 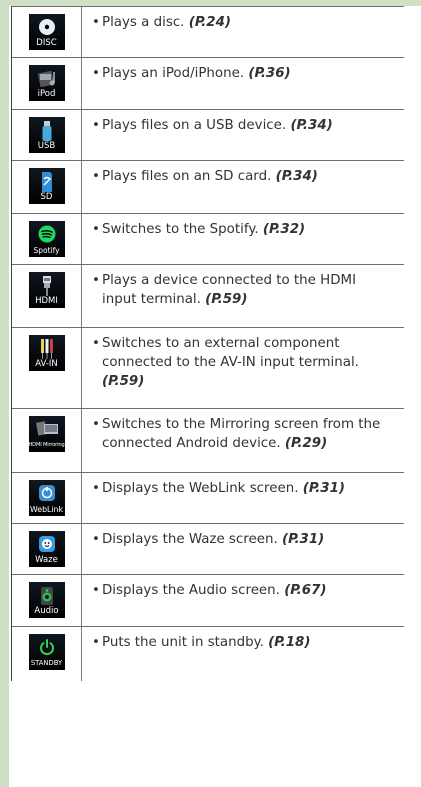 I want to click on standby-icon: STANDBY, so click(x=46, y=652).